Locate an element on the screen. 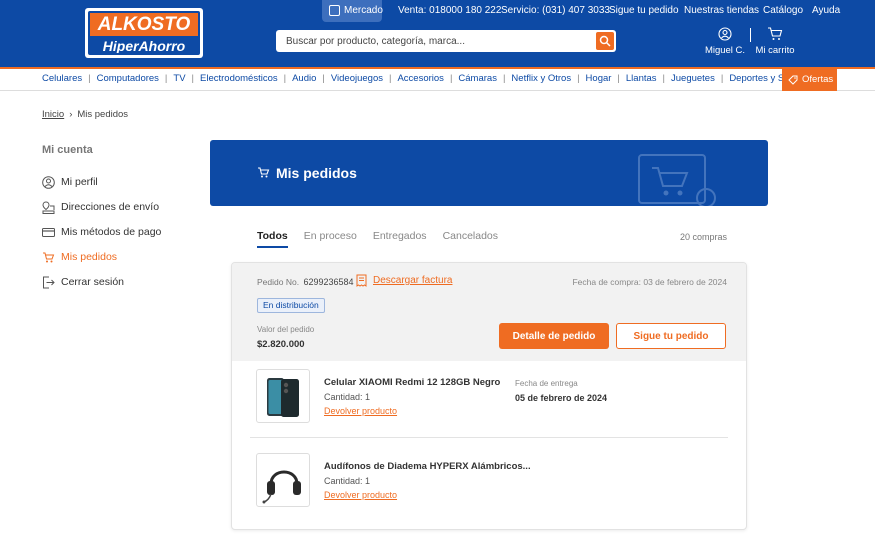  top-link-sales-phone: Venta: 018000 180 222 is located at coordinates (449, 11).